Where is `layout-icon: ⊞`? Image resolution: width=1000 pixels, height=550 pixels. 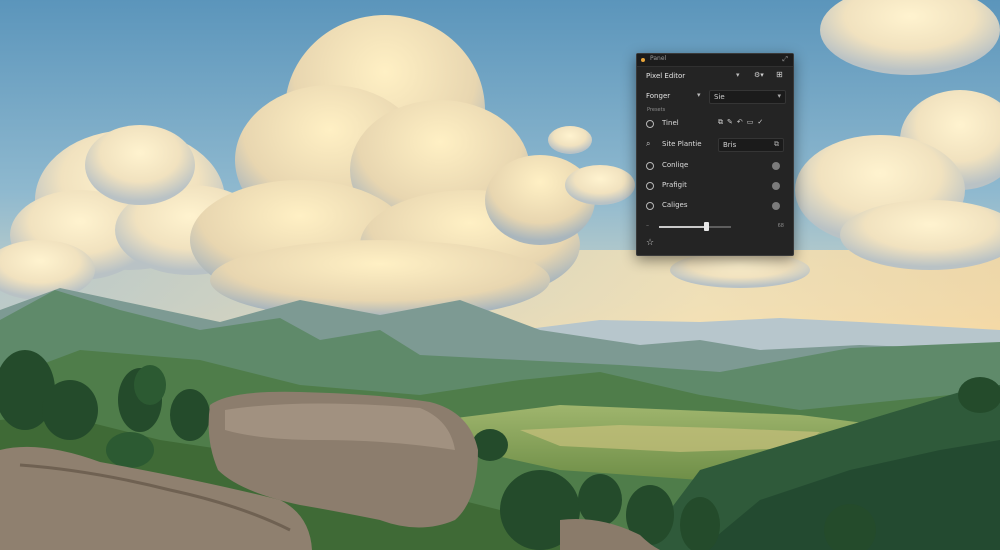 layout-icon: ⊞ is located at coordinates (779, 74).